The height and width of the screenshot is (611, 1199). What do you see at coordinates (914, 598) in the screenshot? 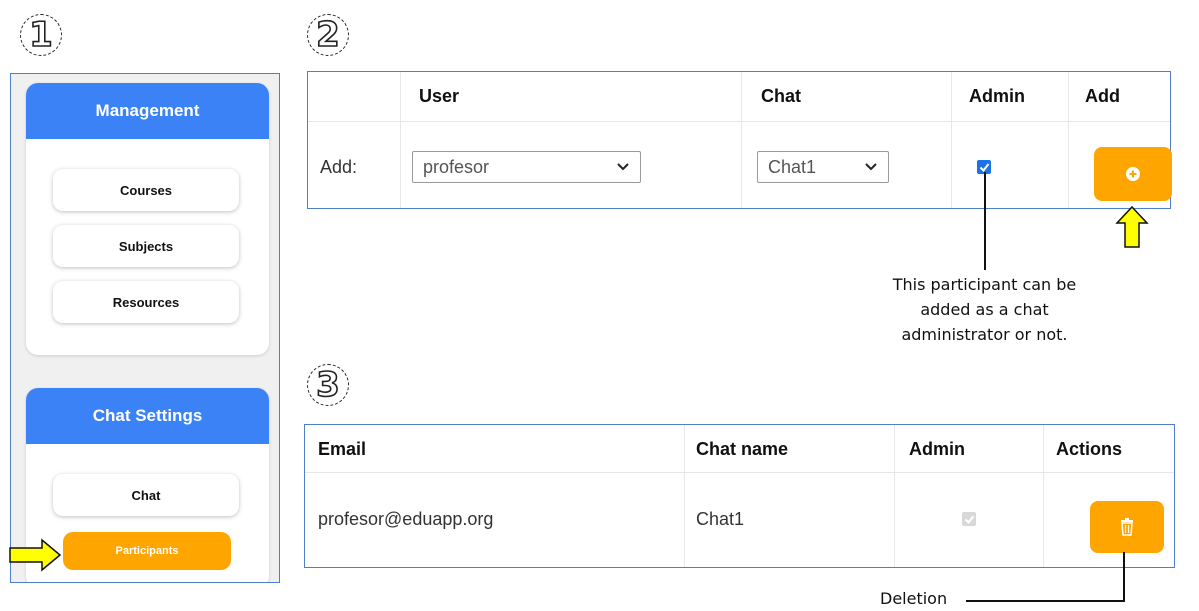
I see `delete-annotation: Deletion` at bounding box center [914, 598].